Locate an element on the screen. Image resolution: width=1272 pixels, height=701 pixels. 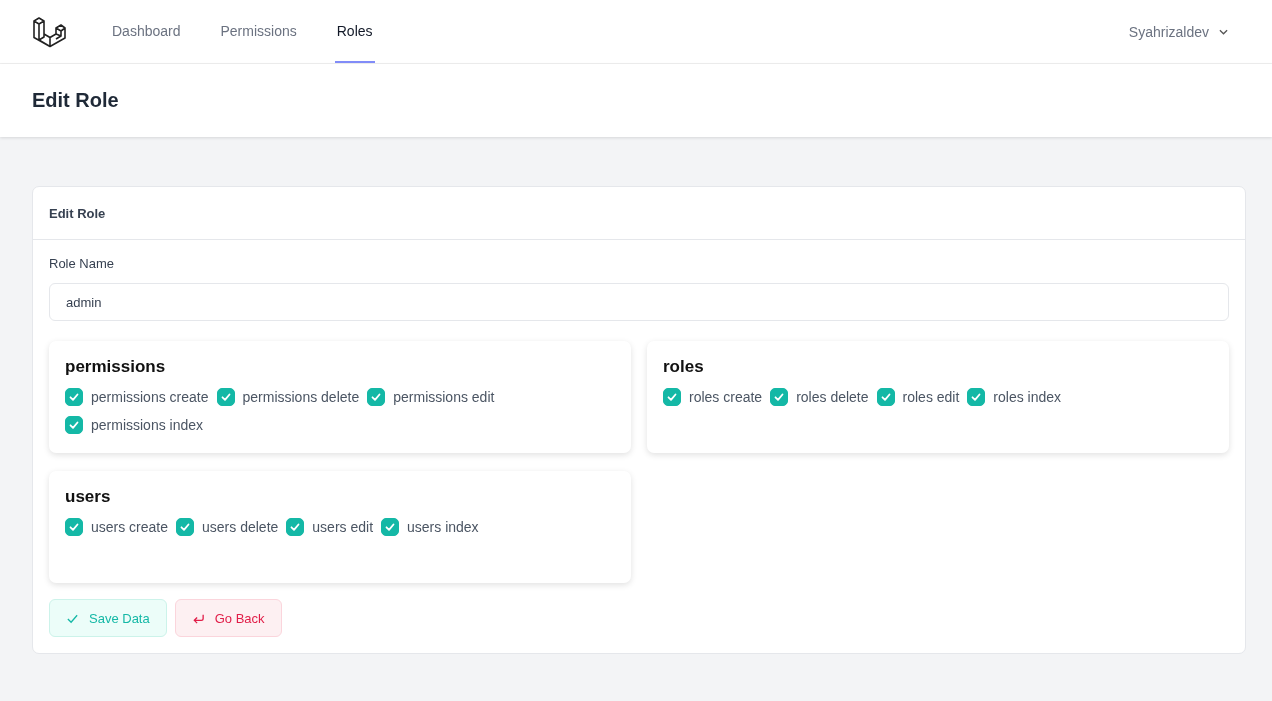
back-button: Go Back is located at coordinates (228, 618).